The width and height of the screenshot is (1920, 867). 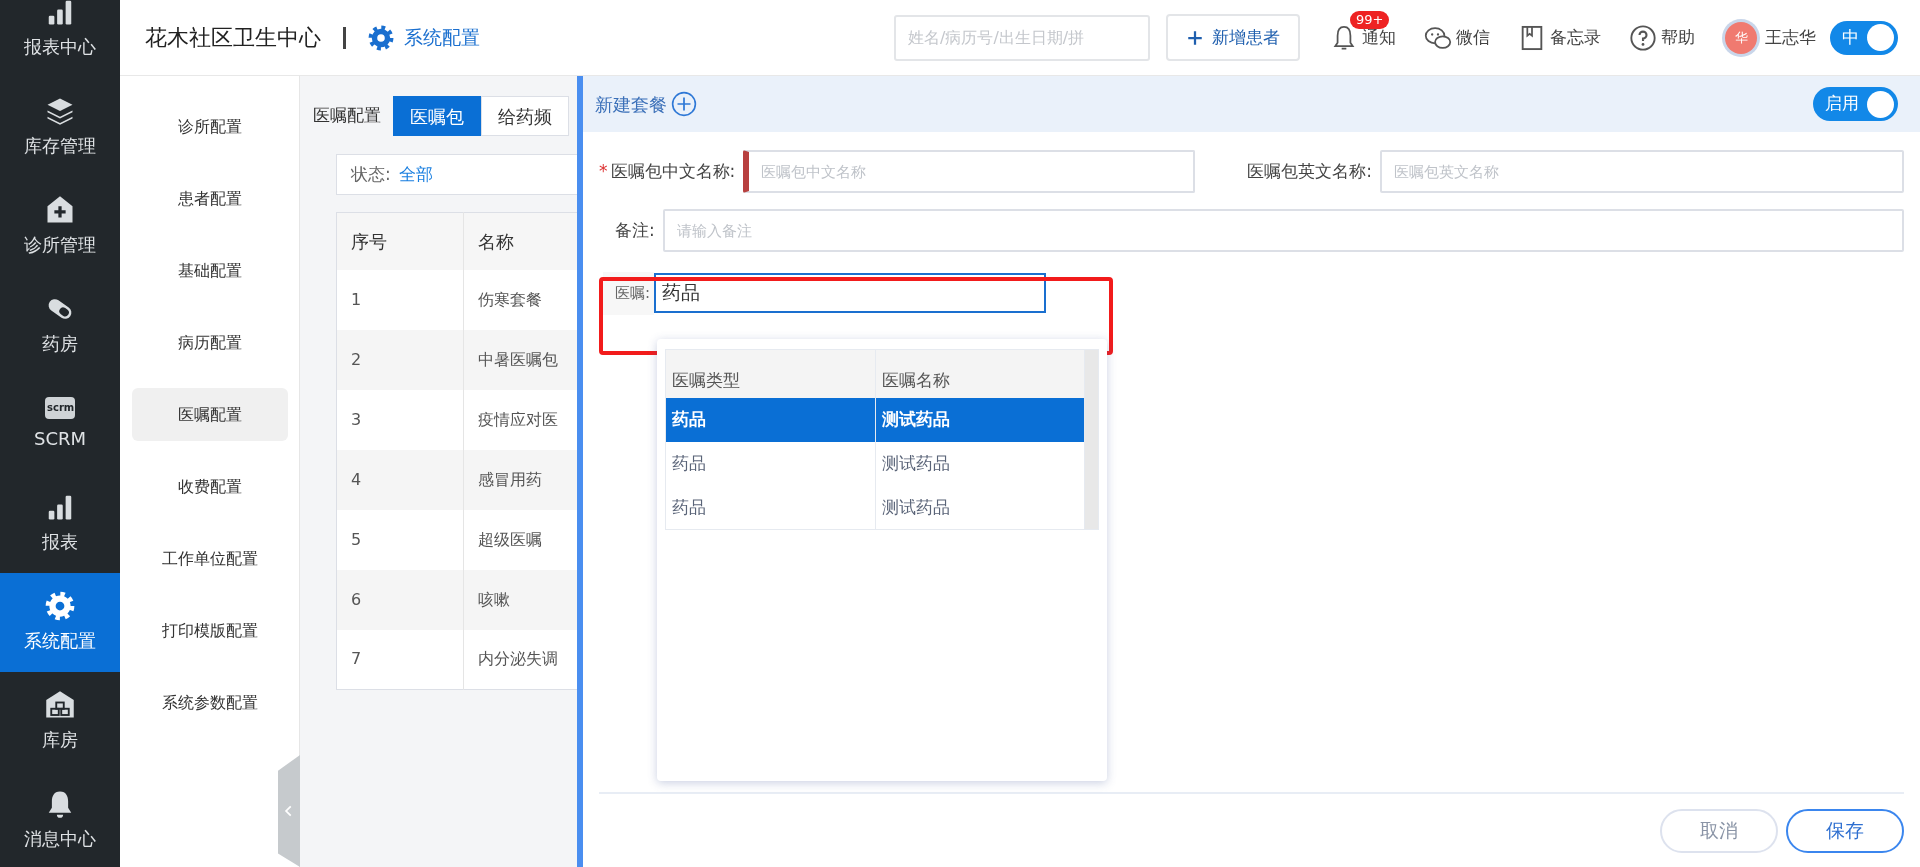 What do you see at coordinates (1195, 37) in the screenshot?
I see `plus-icon` at bounding box center [1195, 37].